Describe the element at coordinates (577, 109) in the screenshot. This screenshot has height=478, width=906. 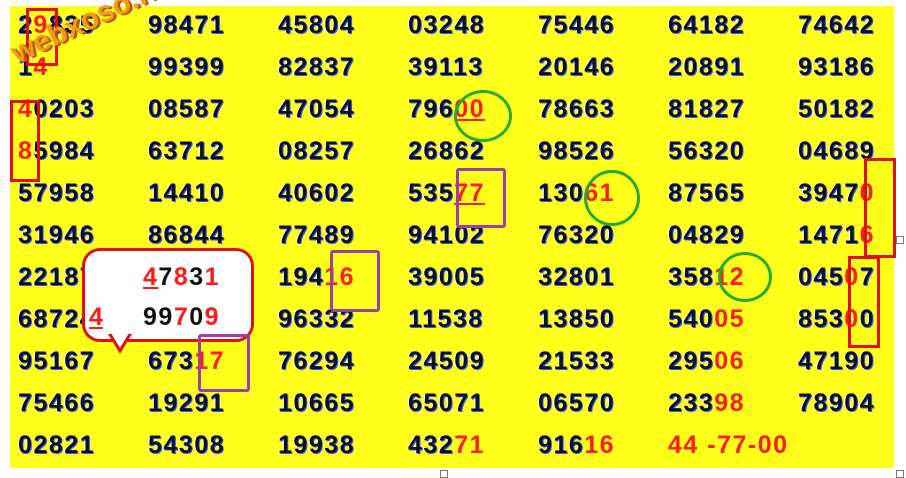
I see `number-cell: 78663` at that location.